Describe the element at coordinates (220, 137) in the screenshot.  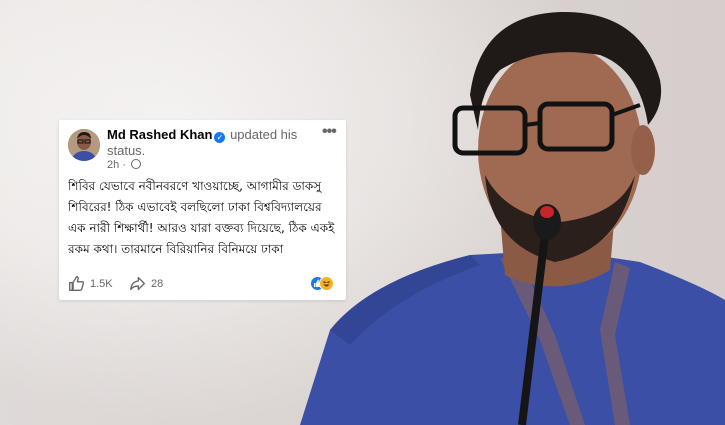
I see `verified-badge-icon: ✓` at that location.